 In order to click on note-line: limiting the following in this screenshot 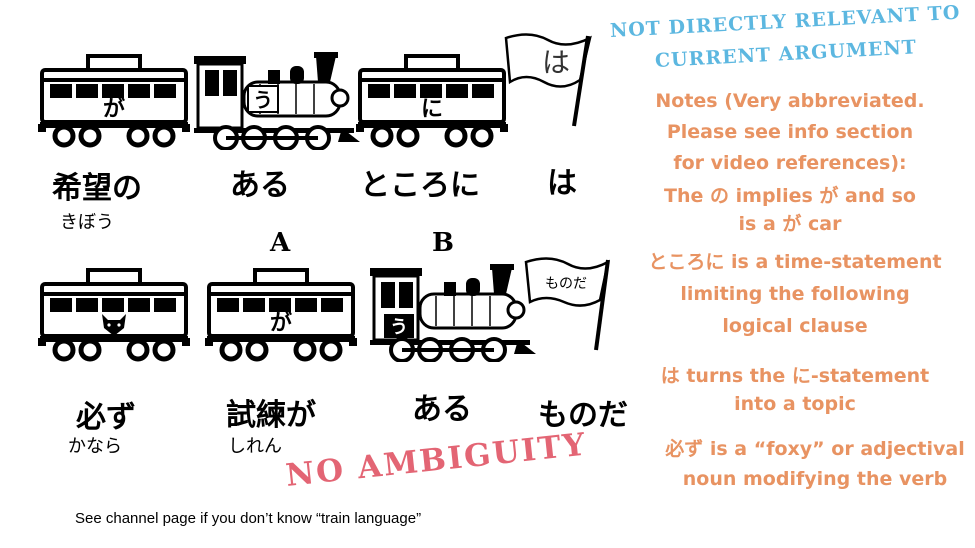, I will do `click(795, 294)`.